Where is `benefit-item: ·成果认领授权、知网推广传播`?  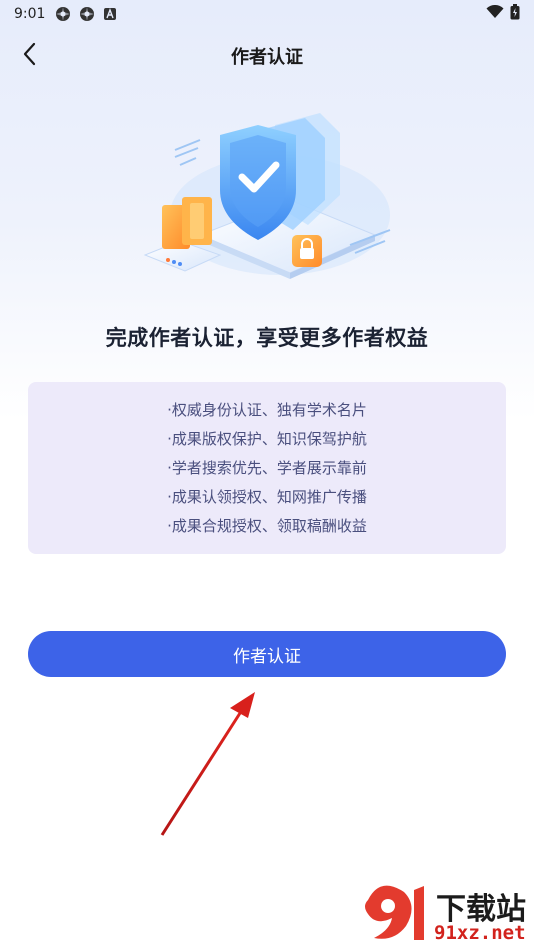
benefit-item: ·成果认领授权、知网推广传播 is located at coordinates (267, 497).